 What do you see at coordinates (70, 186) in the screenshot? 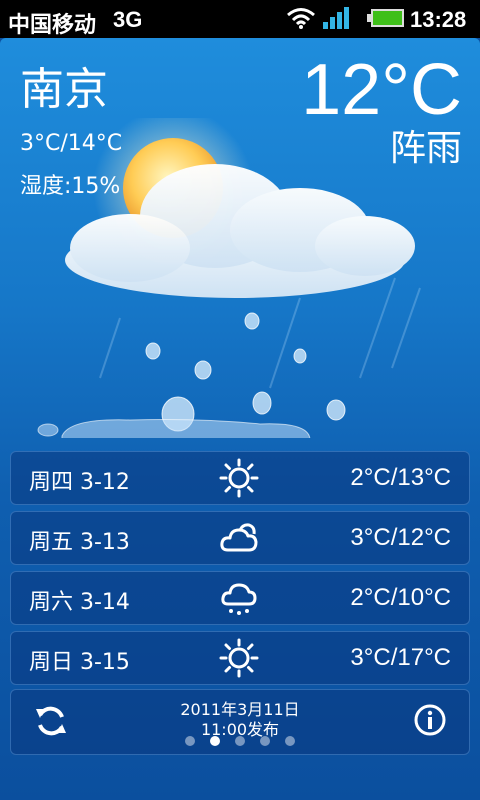
I see `humidity-label: 湿度:15%` at bounding box center [70, 186].